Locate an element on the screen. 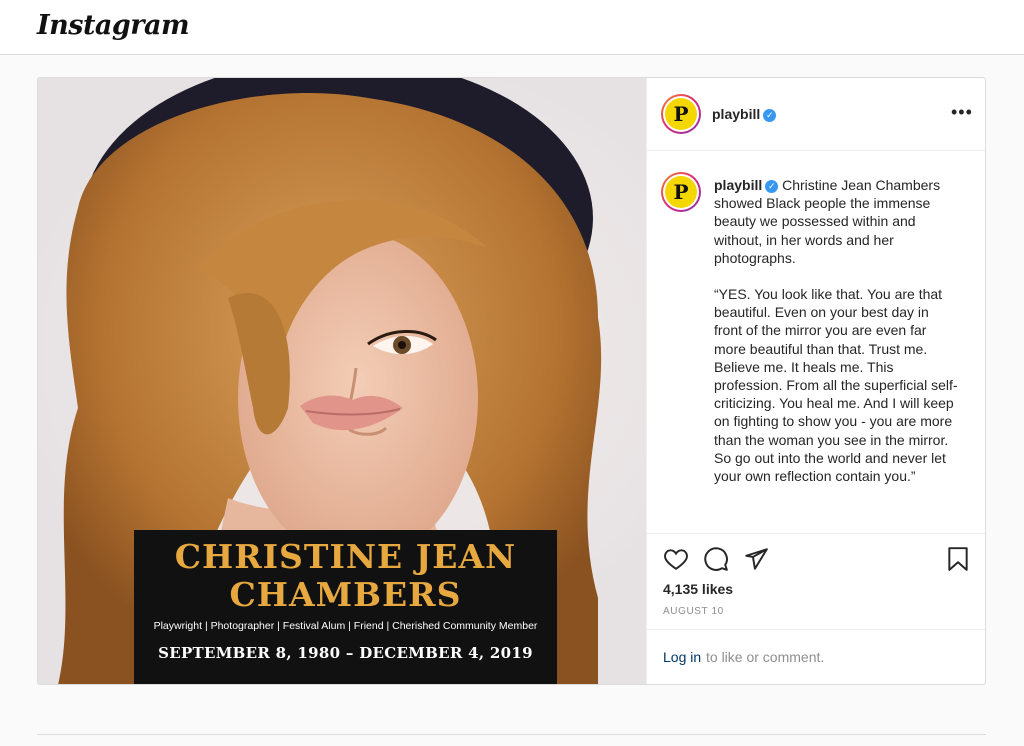 This screenshot has height=746, width=1024. post-actions: 4,135 likes AUGUST 10 is located at coordinates (816, 581).